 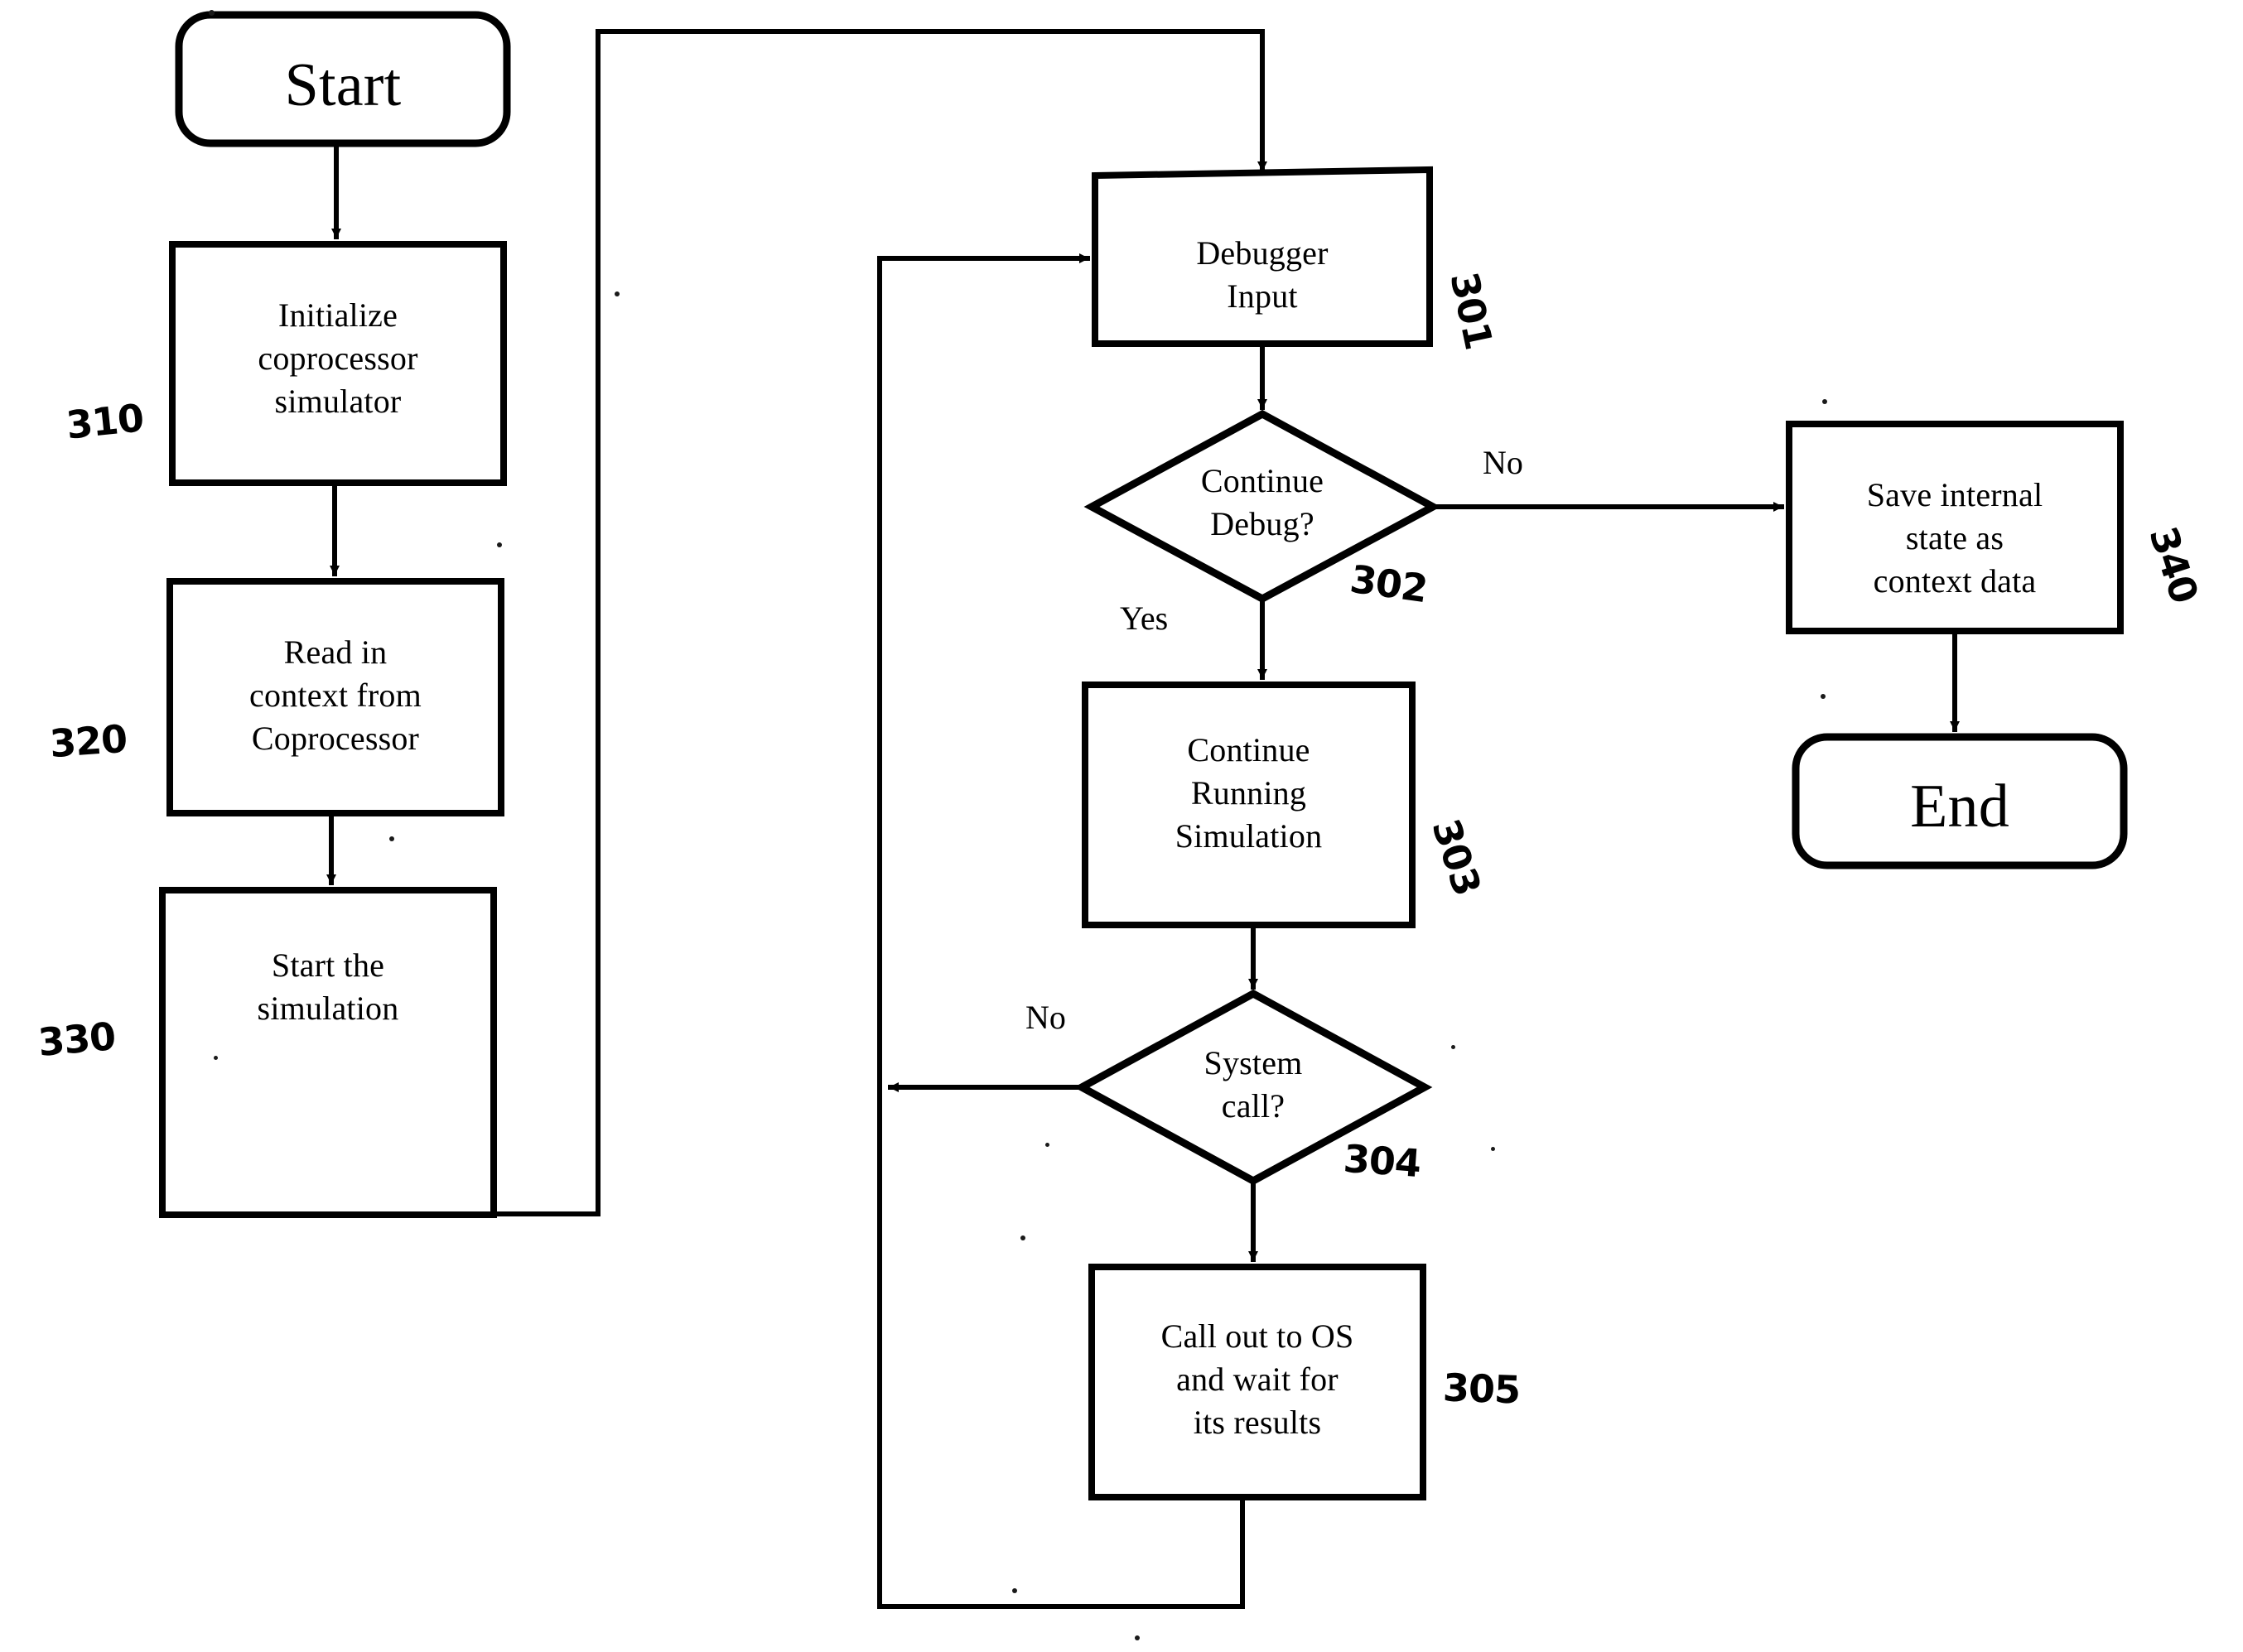 I want to click on shape-callout-os, so click(x=1257, y=1382).